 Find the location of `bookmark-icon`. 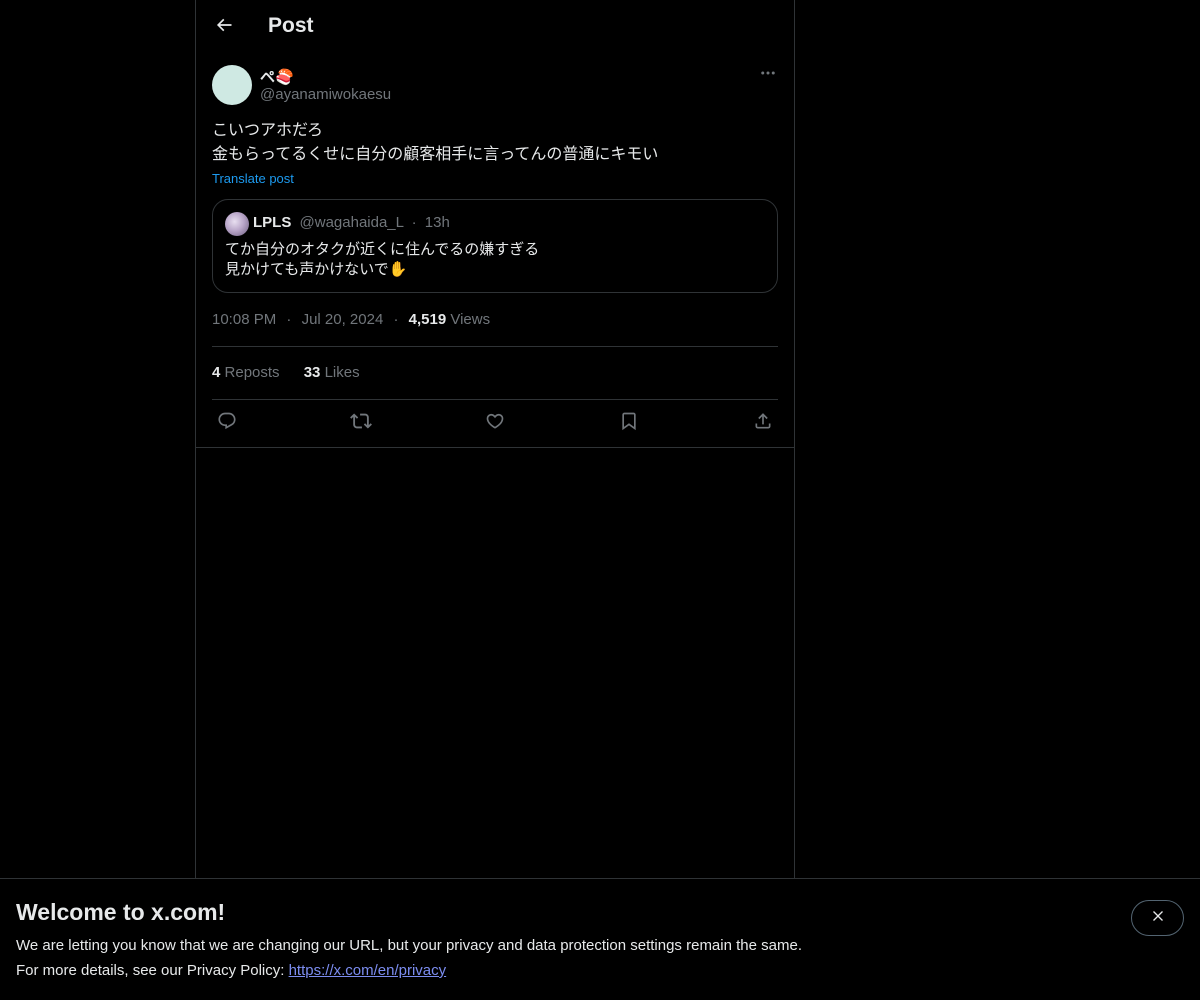

bookmark-icon is located at coordinates (629, 423).